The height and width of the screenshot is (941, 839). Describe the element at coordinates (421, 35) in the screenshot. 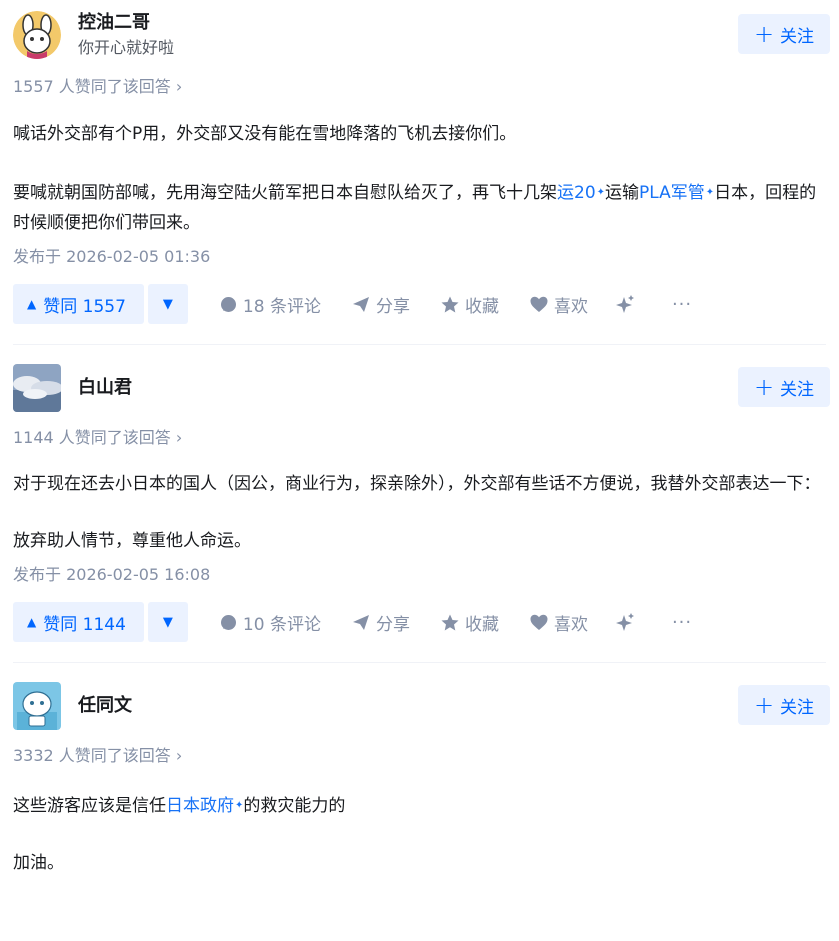

I see `author-row: 控油二哥 你开心就好啦 + 关注` at that location.